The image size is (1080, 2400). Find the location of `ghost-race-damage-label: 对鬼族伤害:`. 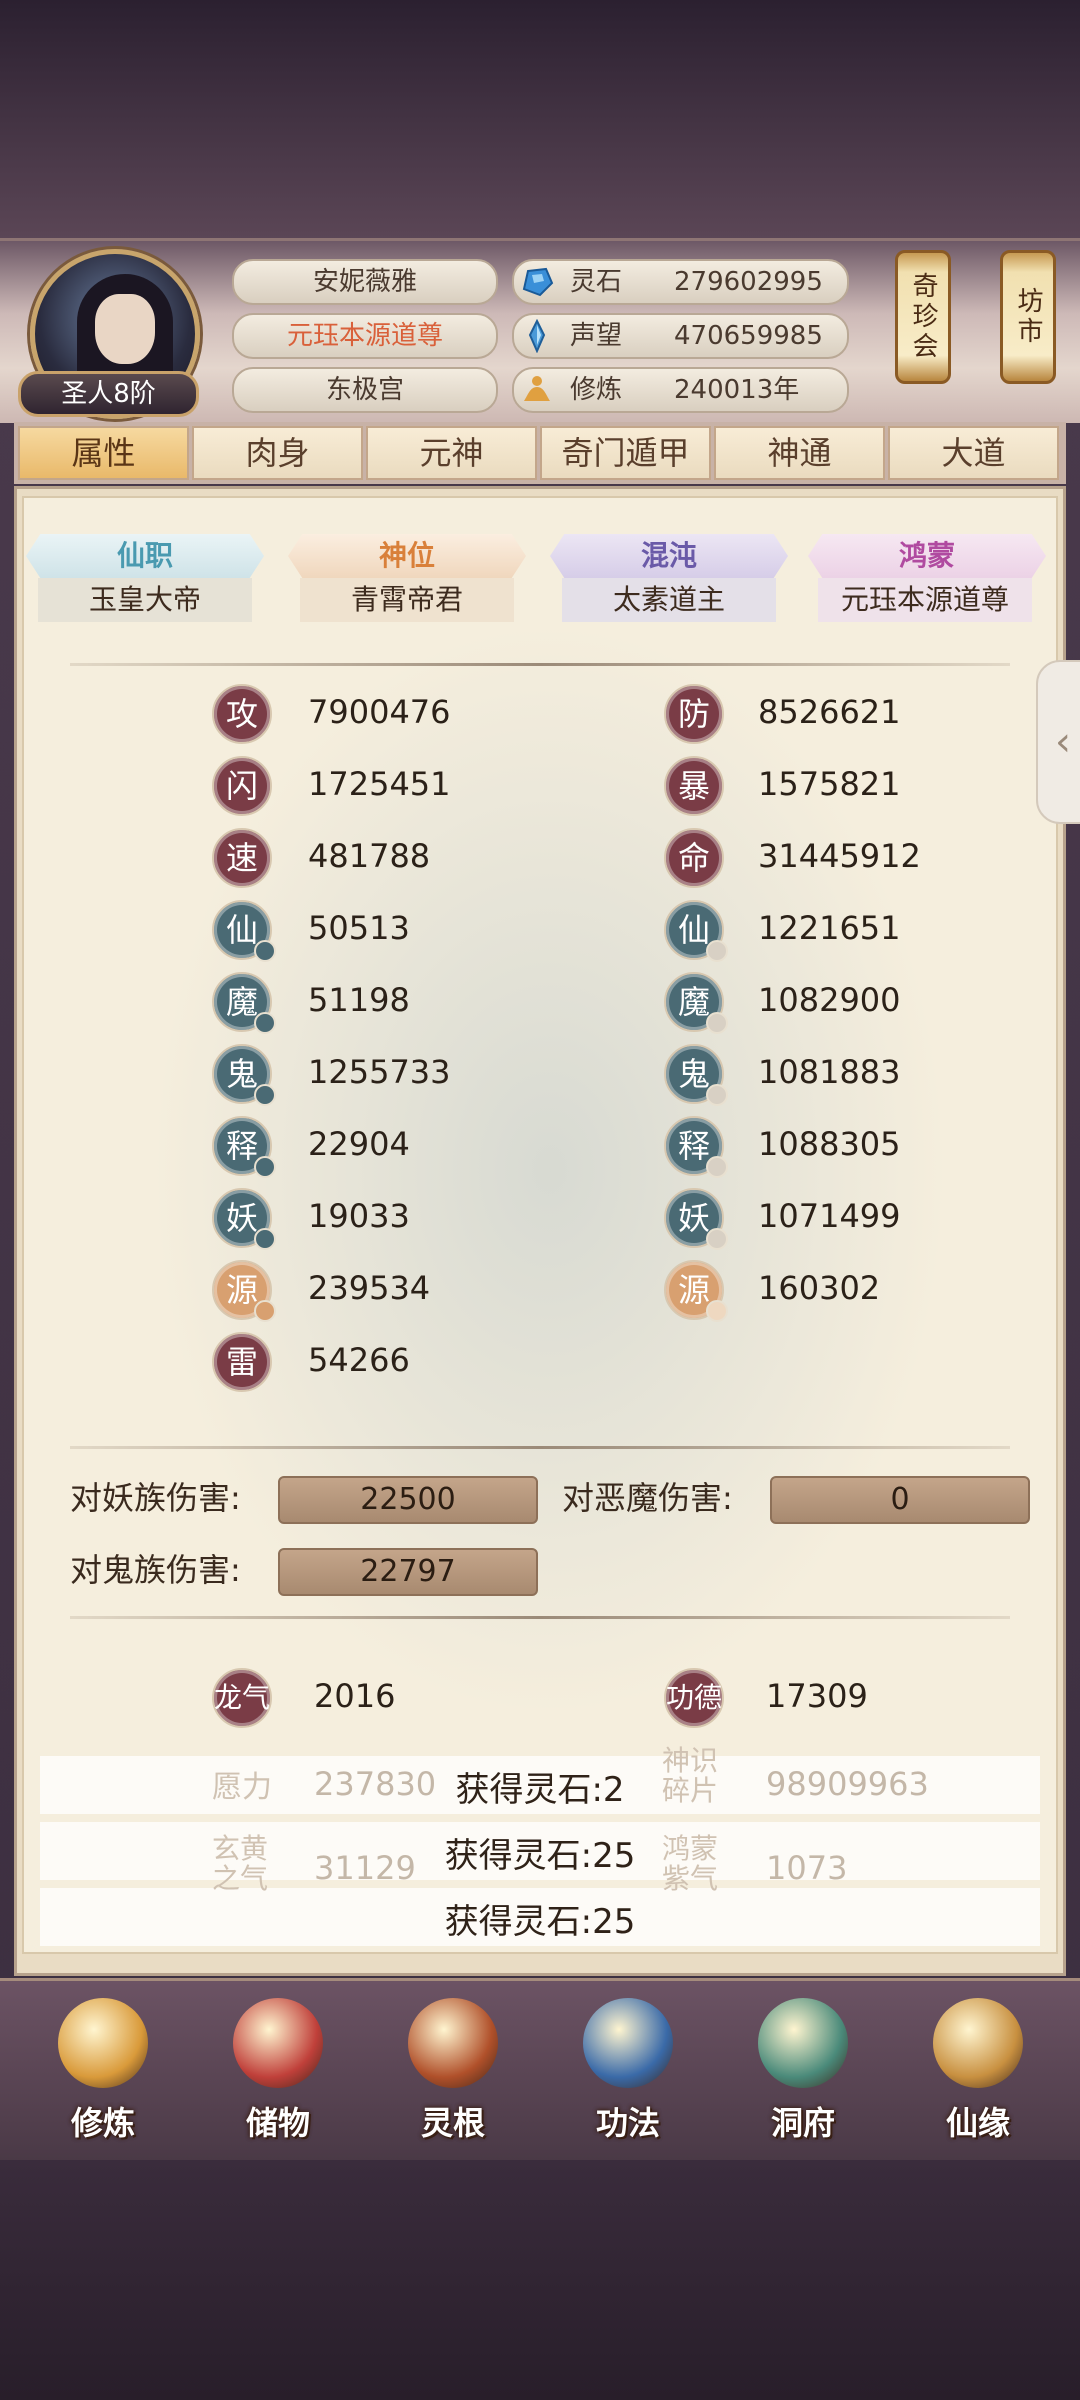

ghost-race-damage-label: 对鬼族伤害: is located at coordinates (155, 1570).